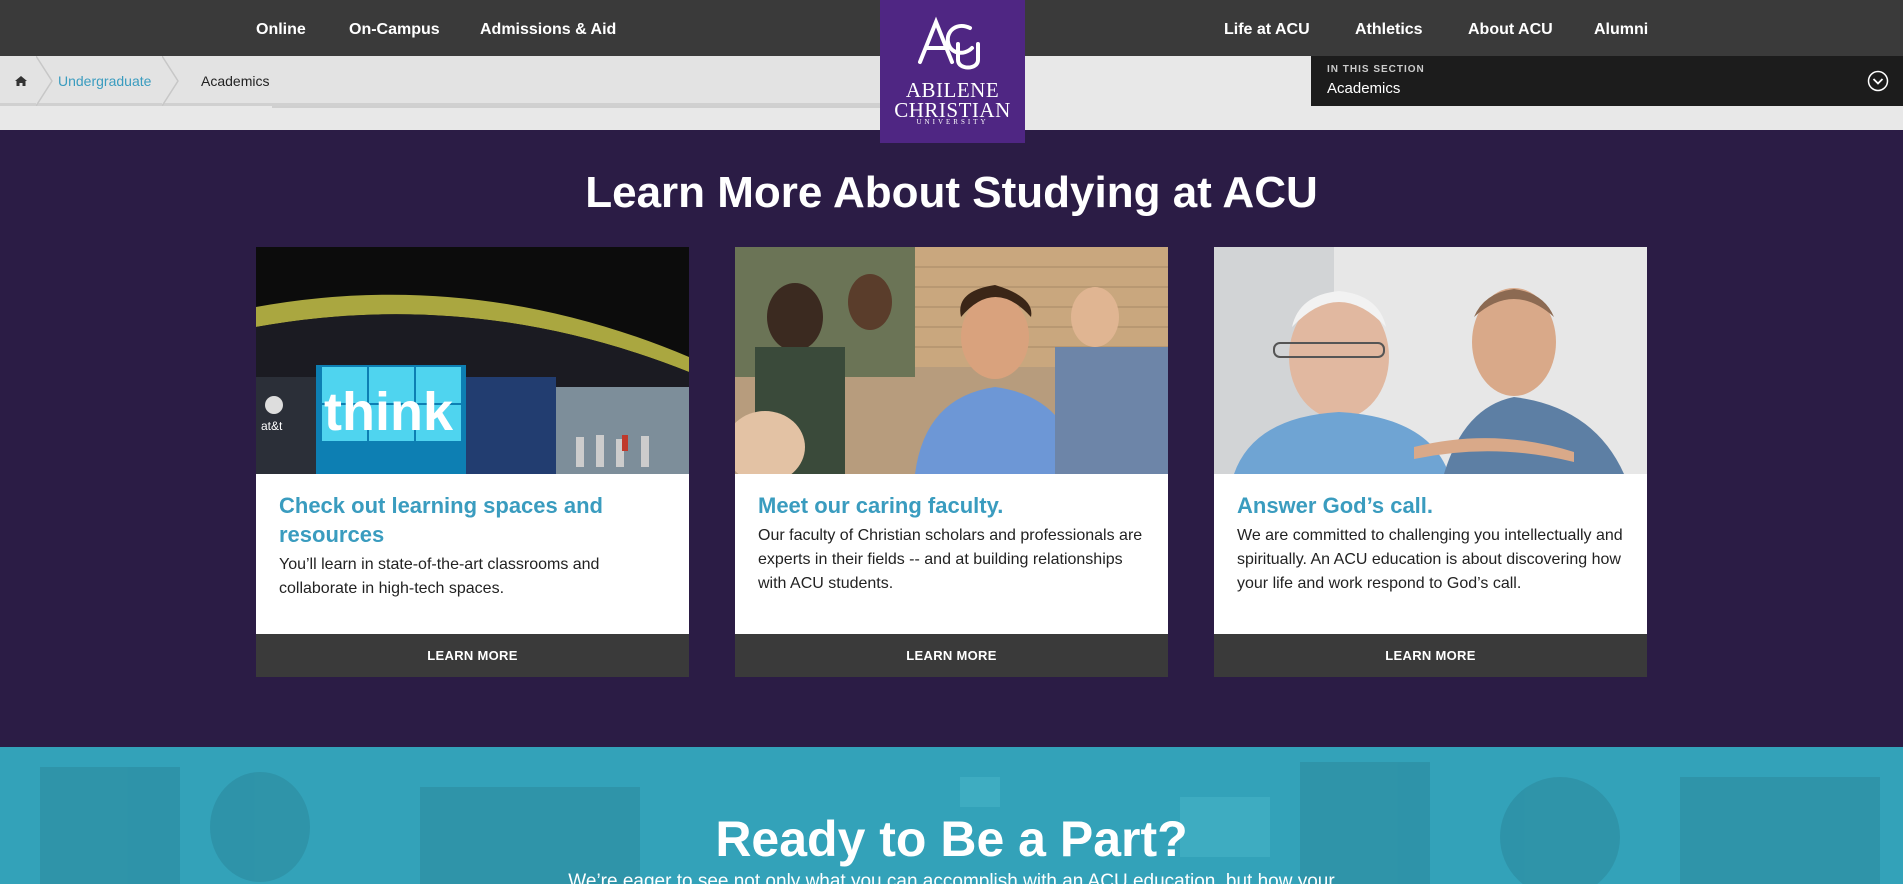 This screenshot has height=884, width=1903. Describe the element at coordinates (474, 520) in the screenshot. I see `card-title: Check out learning spaces and resources` at that location.